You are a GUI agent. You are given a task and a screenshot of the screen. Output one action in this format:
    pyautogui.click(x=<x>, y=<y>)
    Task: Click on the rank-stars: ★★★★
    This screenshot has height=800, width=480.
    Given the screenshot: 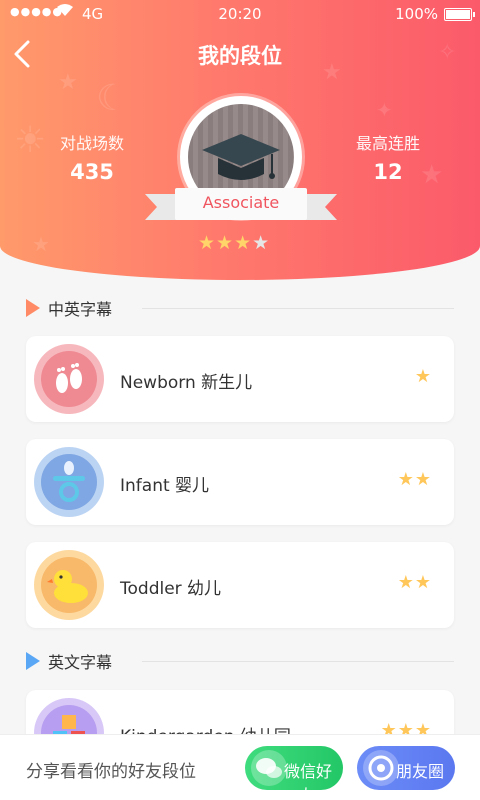 What is the action you would take?
    pyautogui.click(x=234, y=243)
    